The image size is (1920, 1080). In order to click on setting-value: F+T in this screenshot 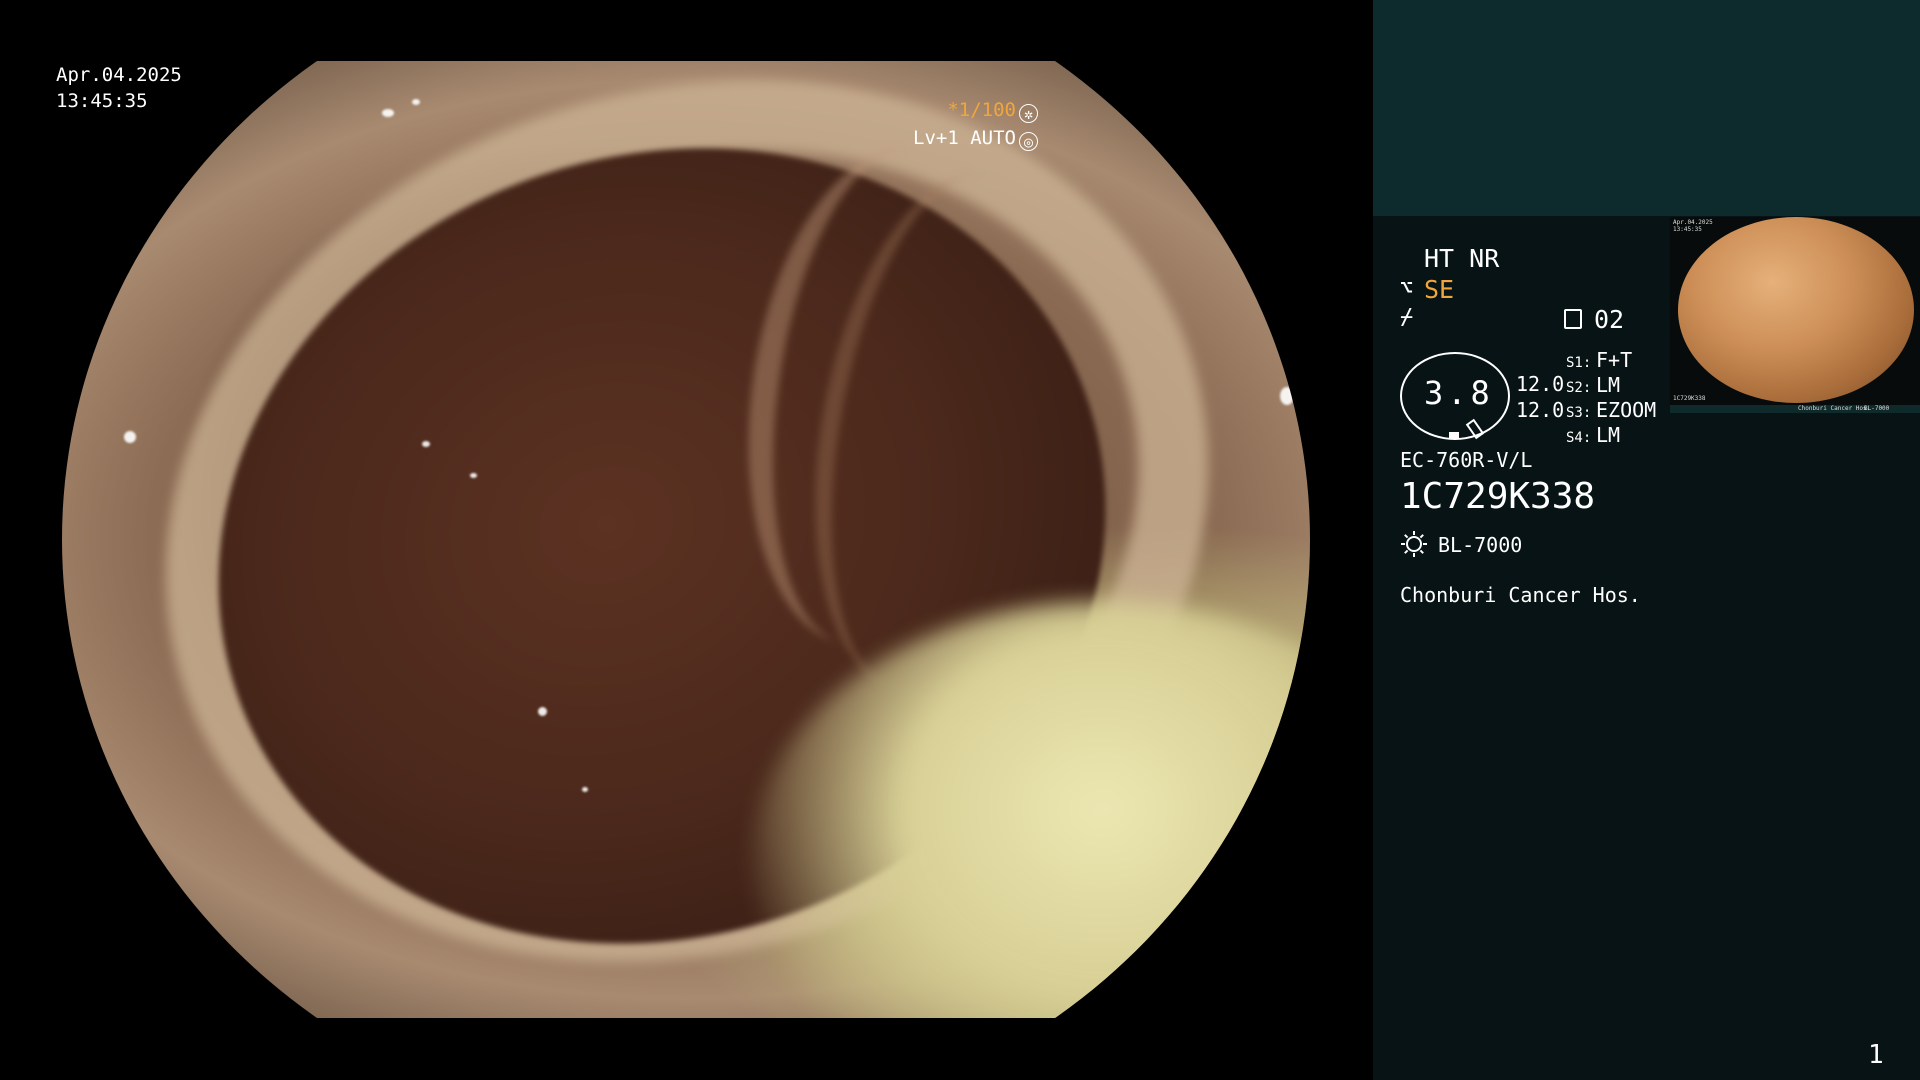, I will do `click(1614, 360)`.